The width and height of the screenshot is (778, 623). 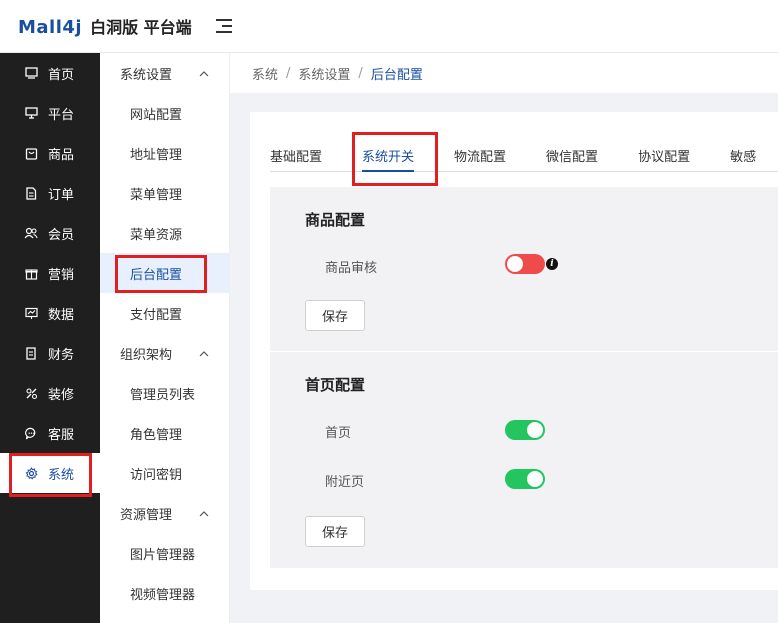 What do you see at coordinates (524, 153) in the screenshot?
I see `config-tabs: 基础配置 系统开关 物流配置 微信配置 协议配置 敏感` at bounding box center [524, 153].